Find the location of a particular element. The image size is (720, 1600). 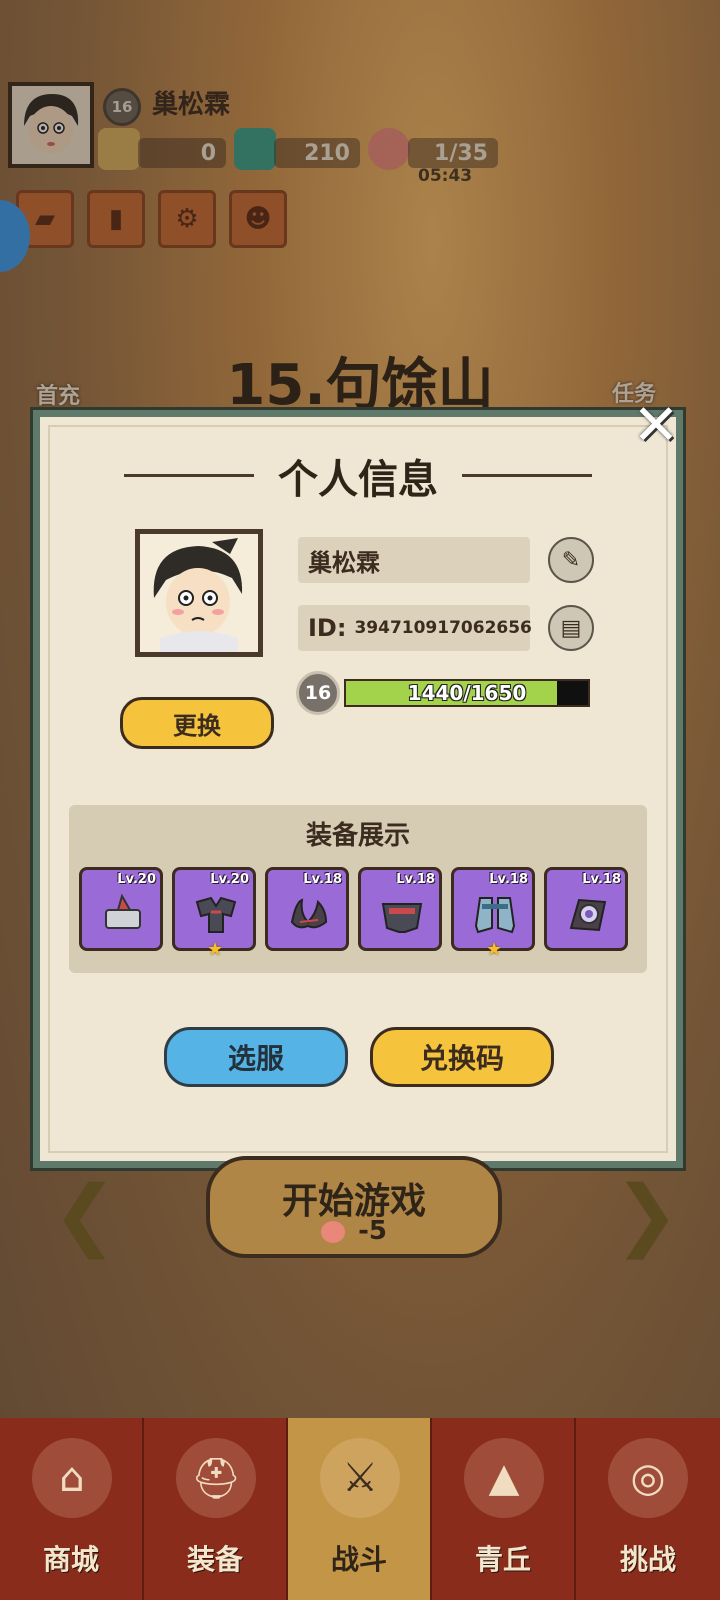

profile-level-badge: 16 is located at coordinates (318, 693).